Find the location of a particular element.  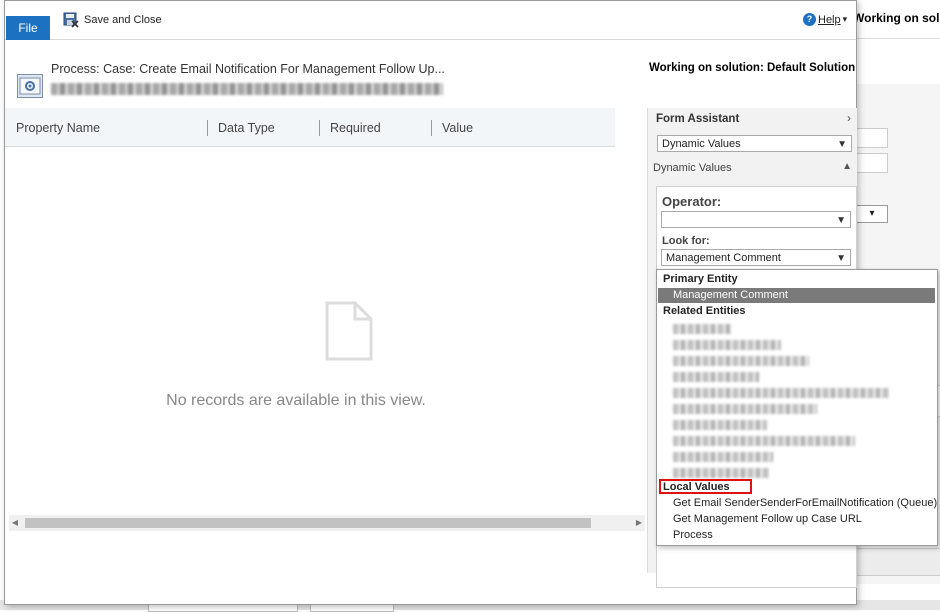

lookfor-label: Look for: is located at coordinates (686, 241).